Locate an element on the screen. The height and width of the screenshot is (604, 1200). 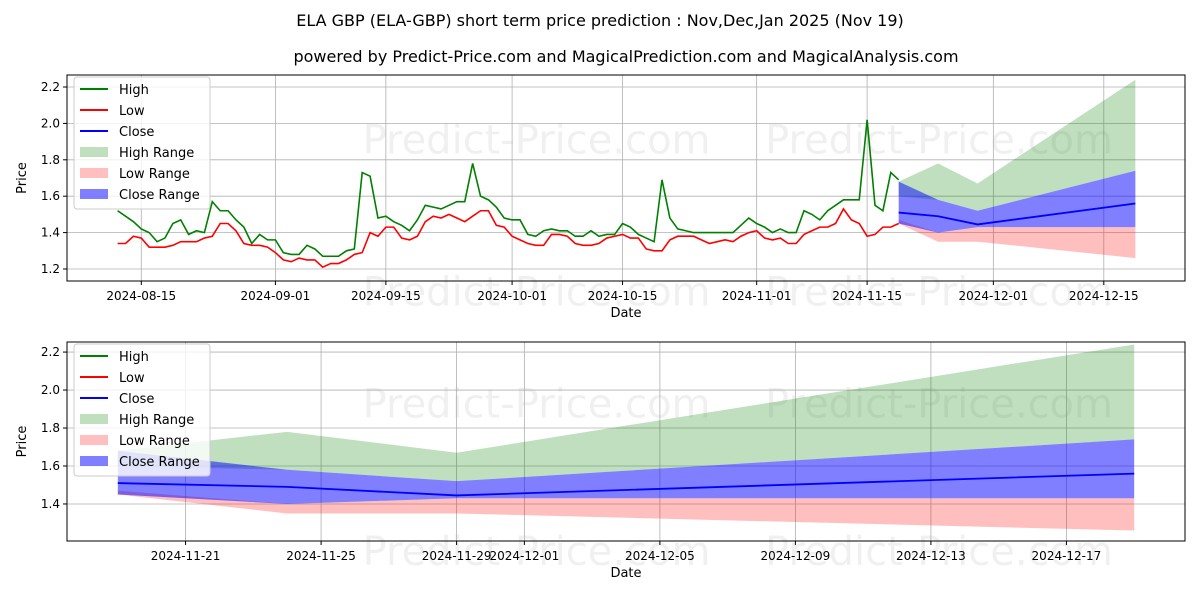
x-tick-label: 2024-11-15 is located at coordinates (867, 296).